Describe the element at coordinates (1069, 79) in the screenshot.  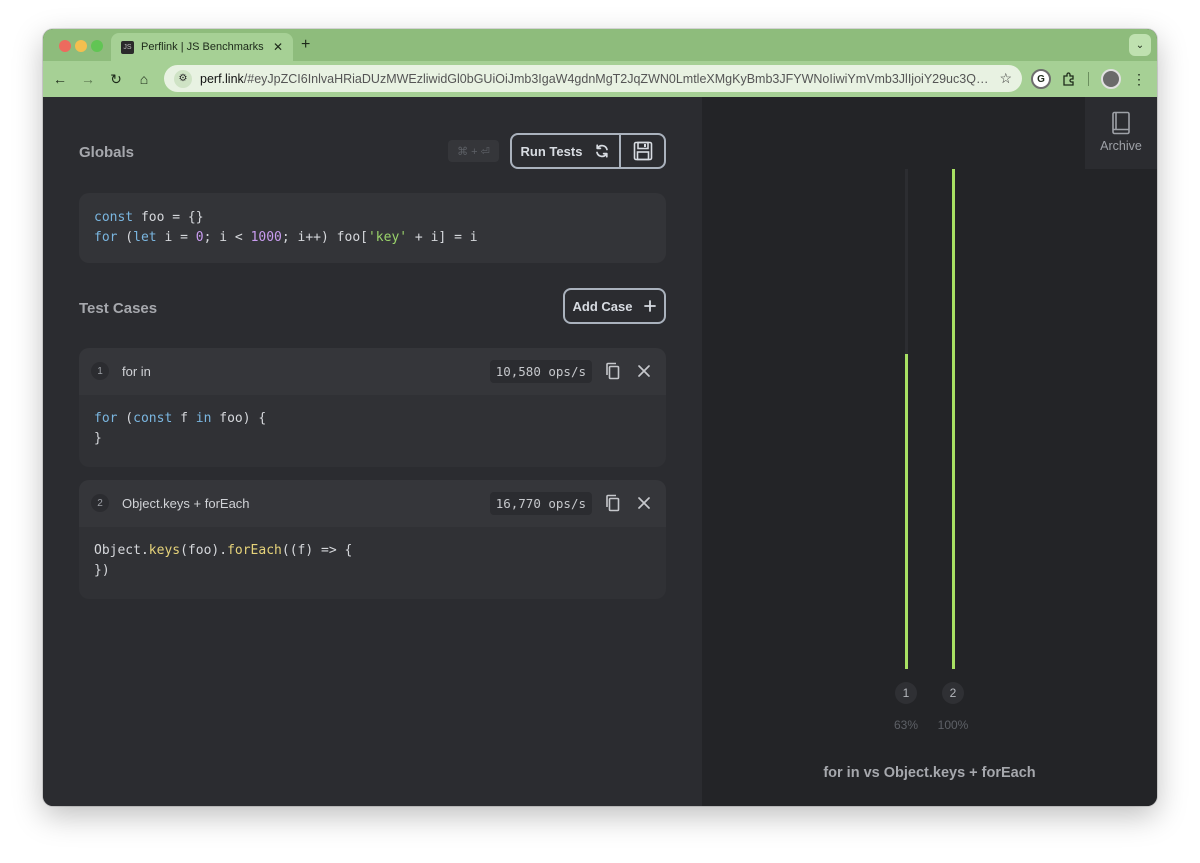
I see `extensions-puzzle-icon` at that location.